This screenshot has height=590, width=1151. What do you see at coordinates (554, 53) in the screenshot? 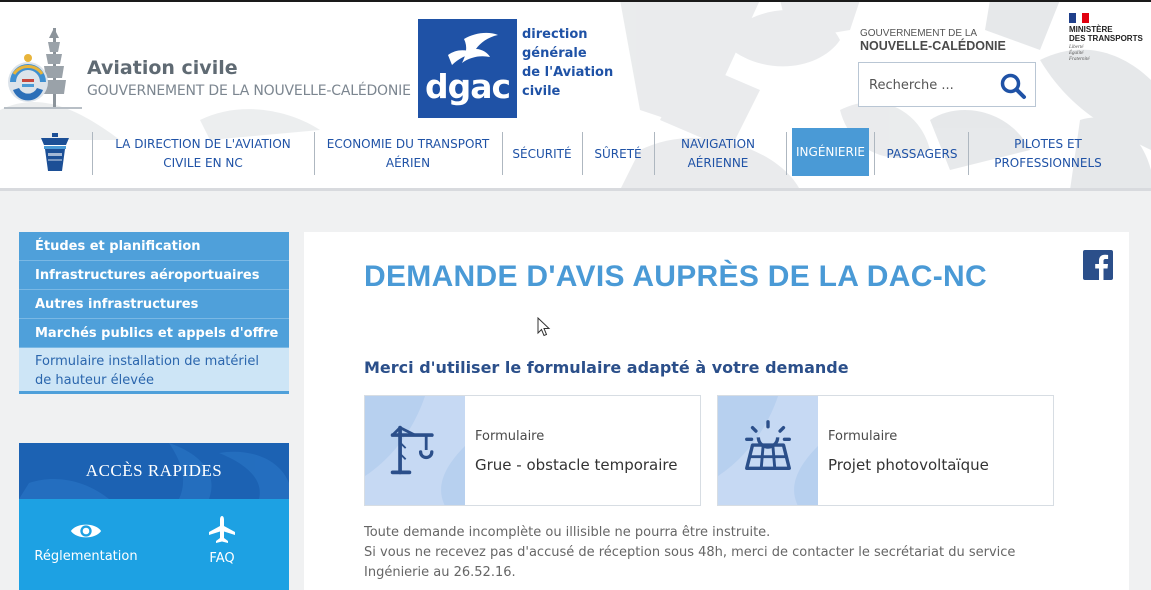
I see `dgac-line-2: générale` at bounding box center [554, 53].